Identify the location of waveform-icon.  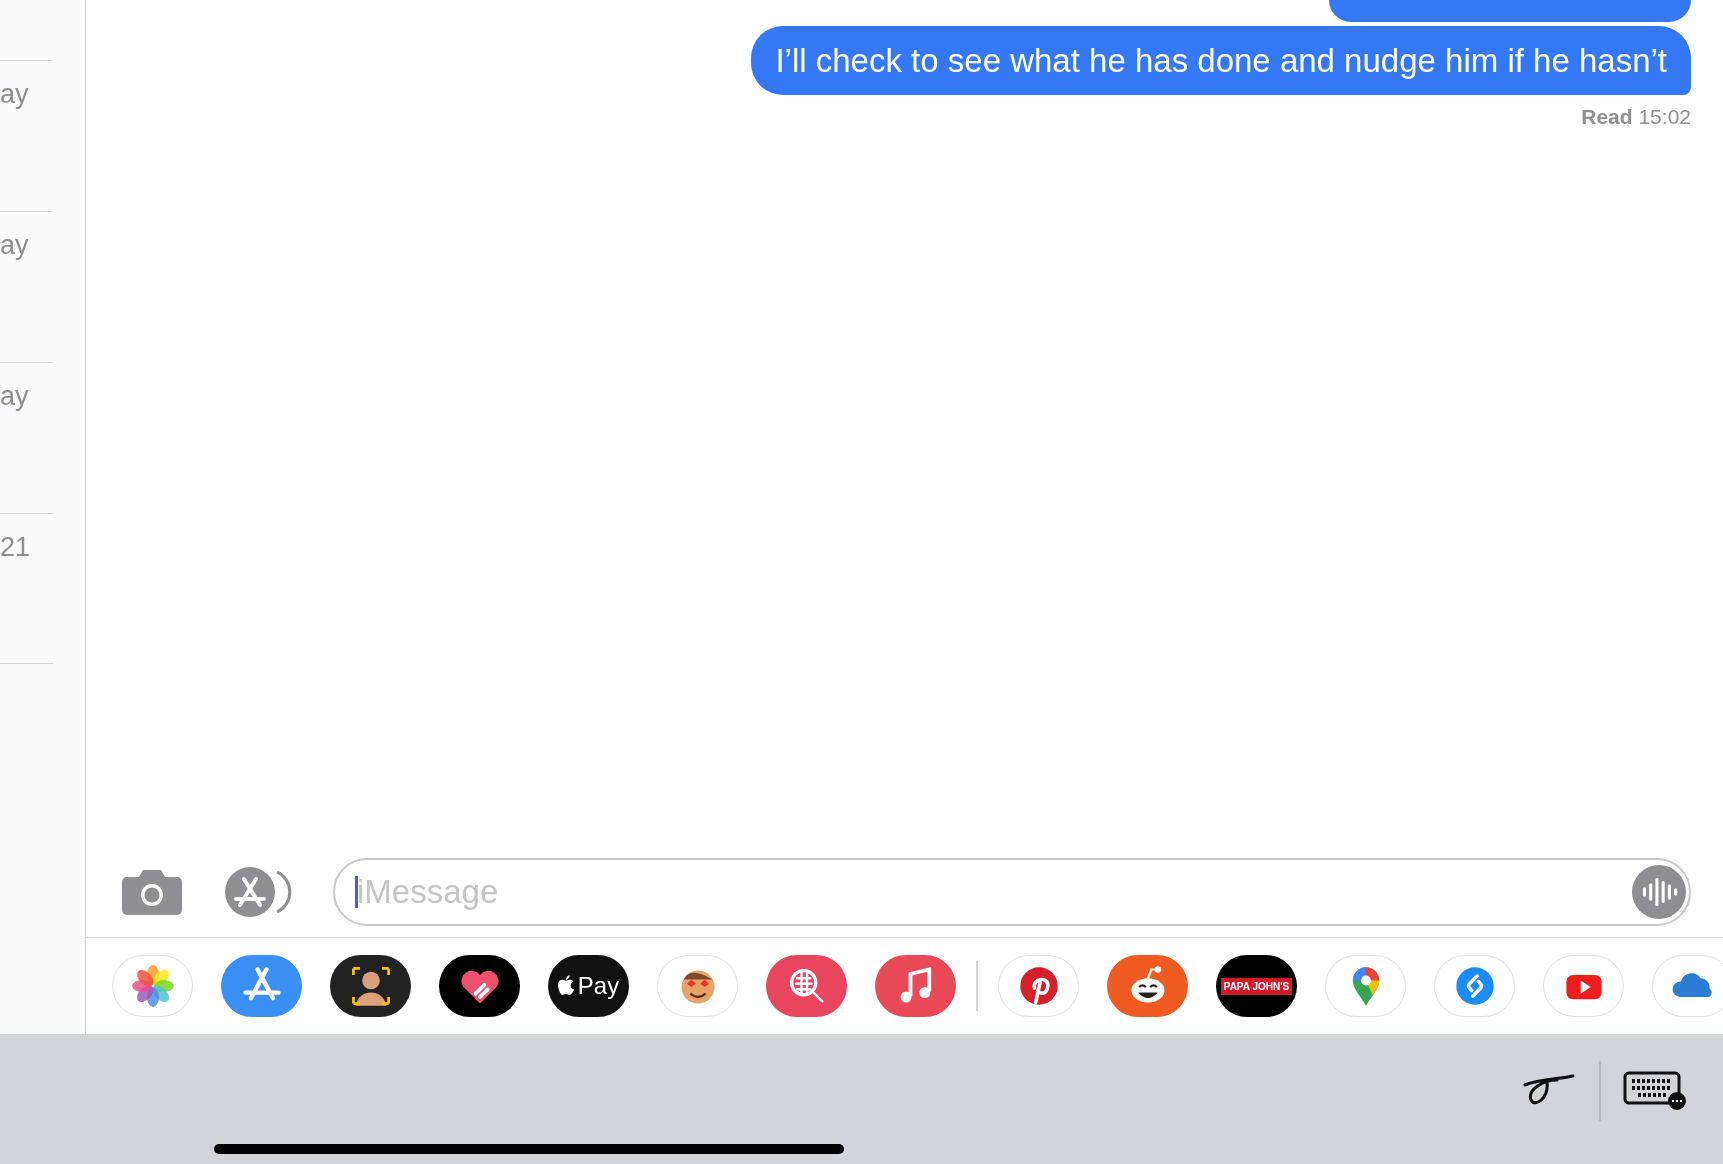
(1659, 892).